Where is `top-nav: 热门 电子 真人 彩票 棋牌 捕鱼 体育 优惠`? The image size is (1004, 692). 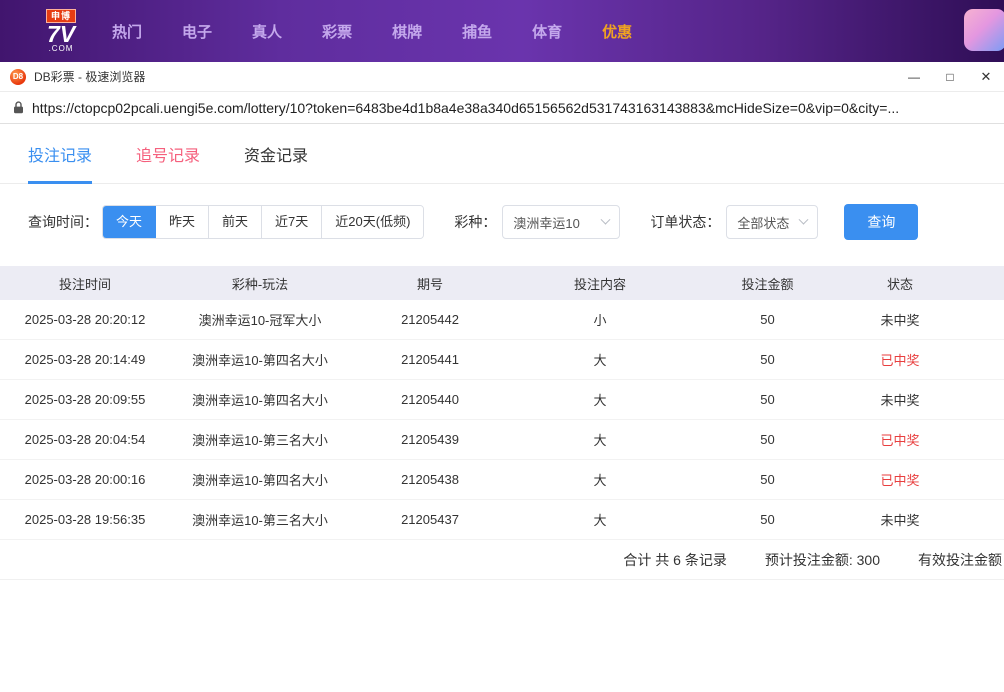
top-nav: 热门 电子 真人 彩票 棋牌 捕鱼 体育 优惠 is located at coordinates (372, 31).